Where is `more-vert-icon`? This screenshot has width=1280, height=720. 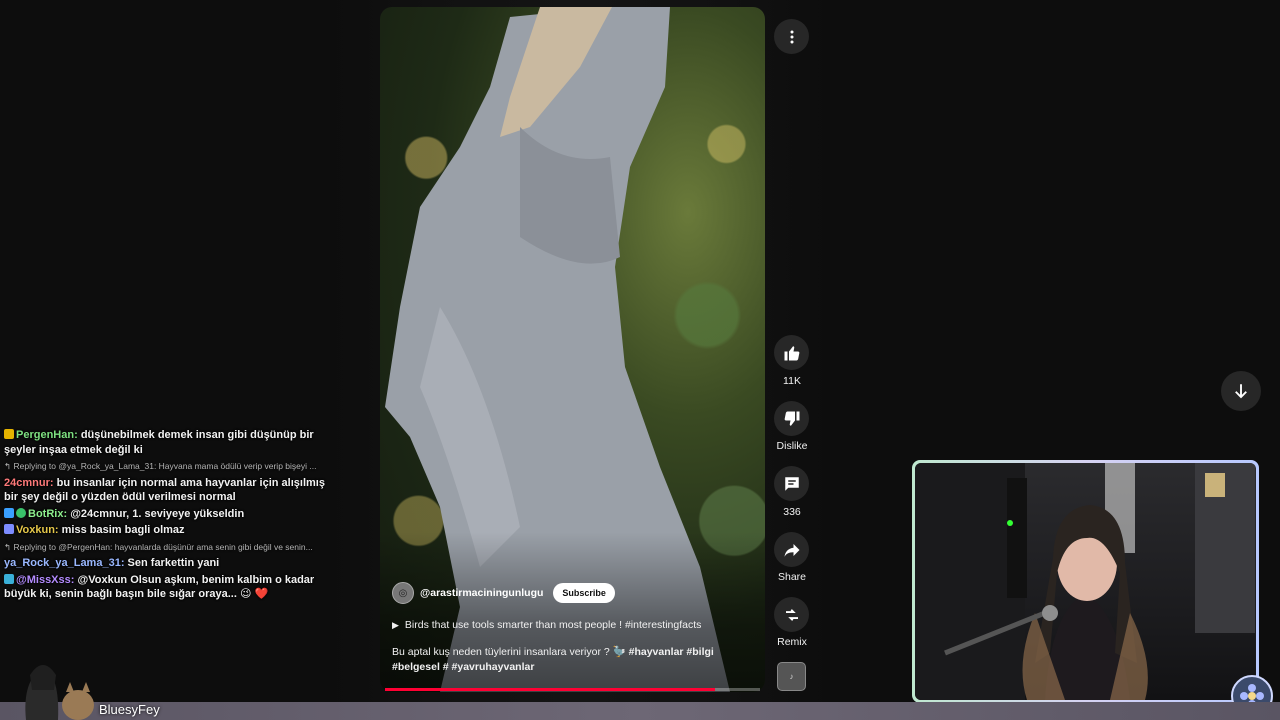
more-vert-icon is located at coordinates (791, 36).